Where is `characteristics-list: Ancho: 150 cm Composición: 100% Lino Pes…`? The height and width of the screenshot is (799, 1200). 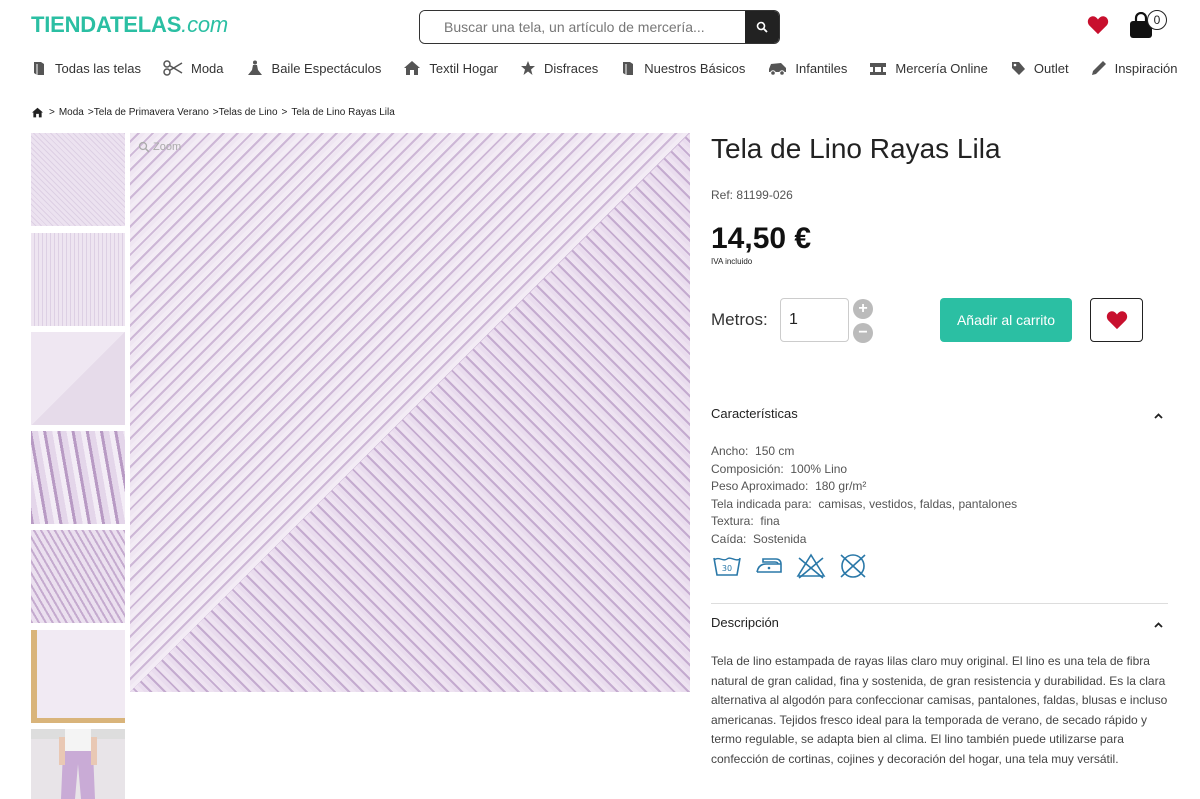 characteristics-list: Ancho: 150 cm Composición: 100% Lino Pes… is located at coordinates (864, 495).